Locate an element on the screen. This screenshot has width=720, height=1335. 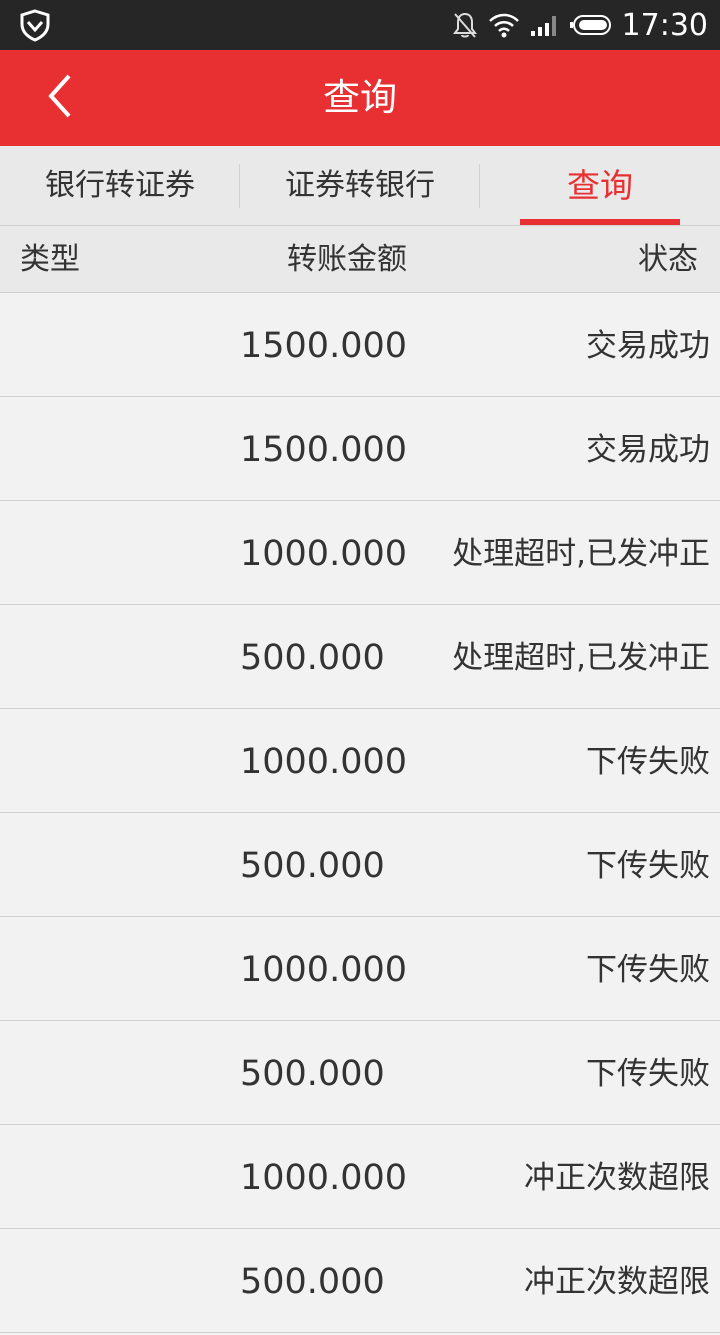
tab-bar: 银行转证券 证券转银行 查询 is located at coordinates (360, 186).